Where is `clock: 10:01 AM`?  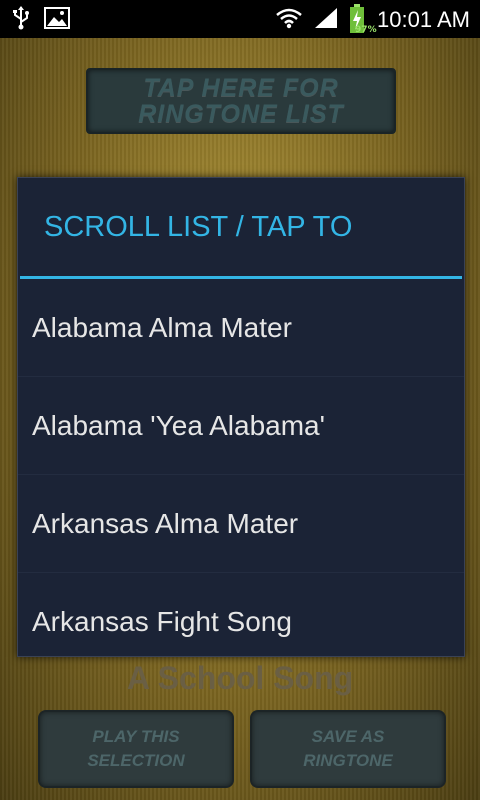 clock: 10:01 AM is located at coordinates (423, 19).